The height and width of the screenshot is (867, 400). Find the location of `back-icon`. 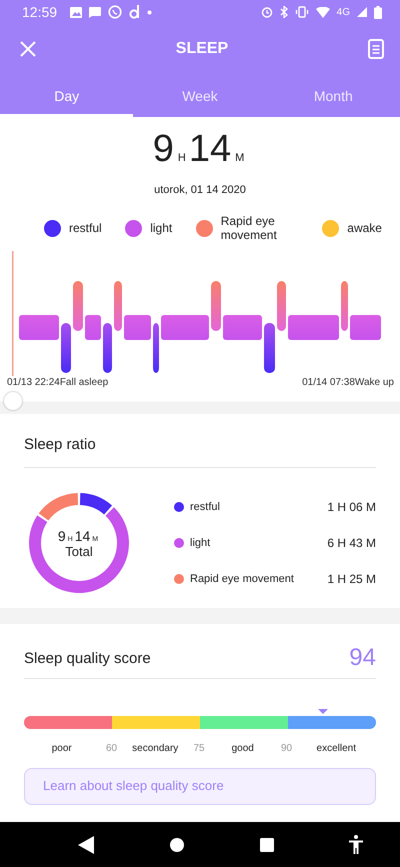

back-icon is located at coordinates (86, 845).